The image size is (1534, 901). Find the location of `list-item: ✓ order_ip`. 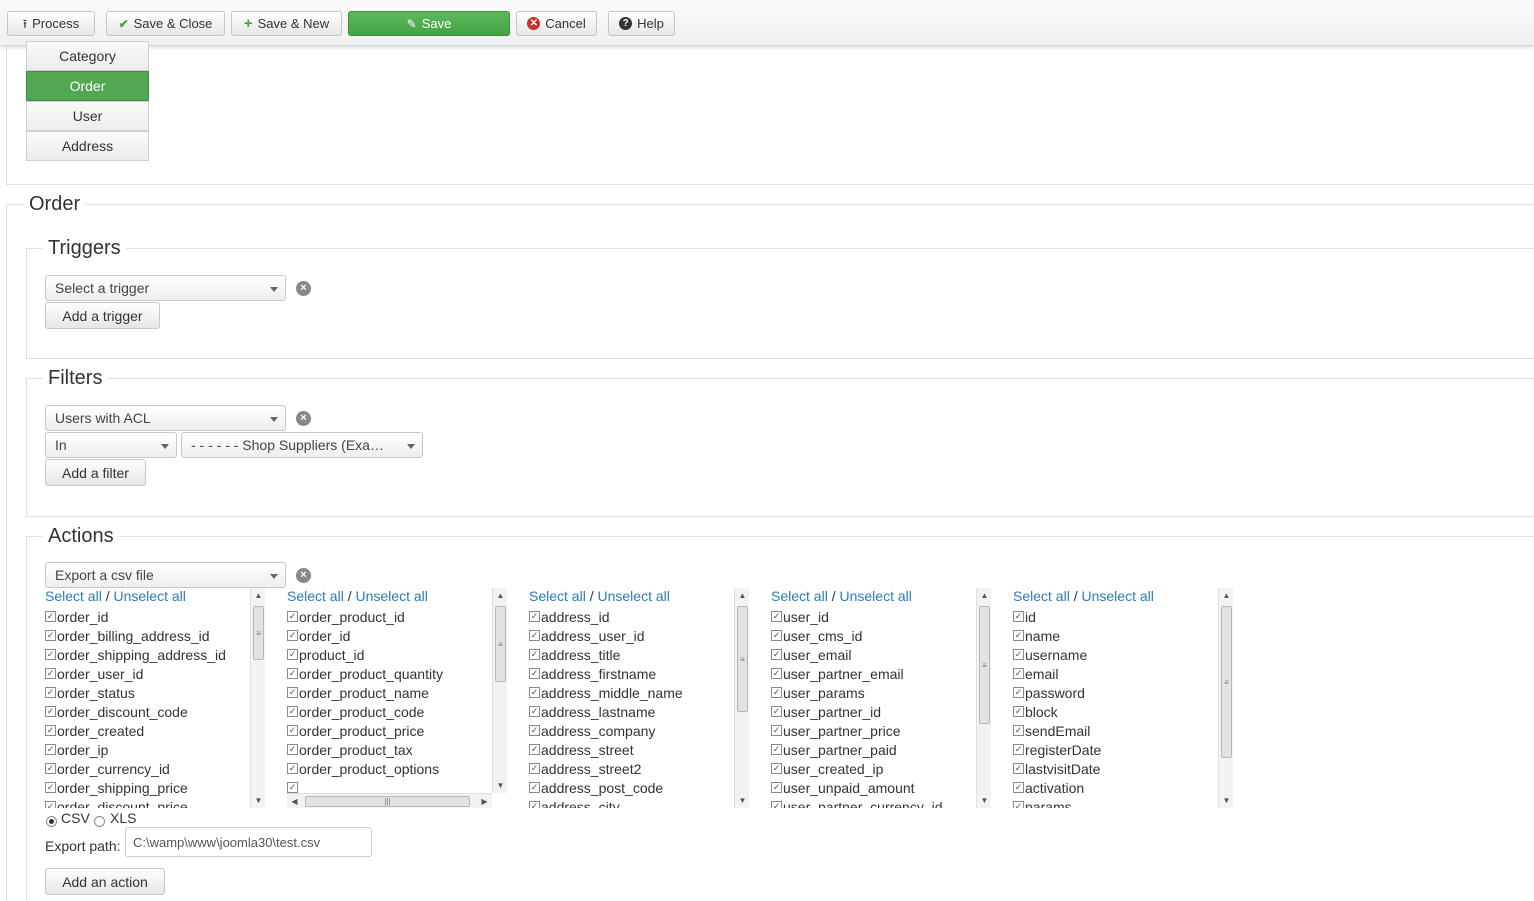

list-item: ✓ order_ip is located at coordinates (147, 749).